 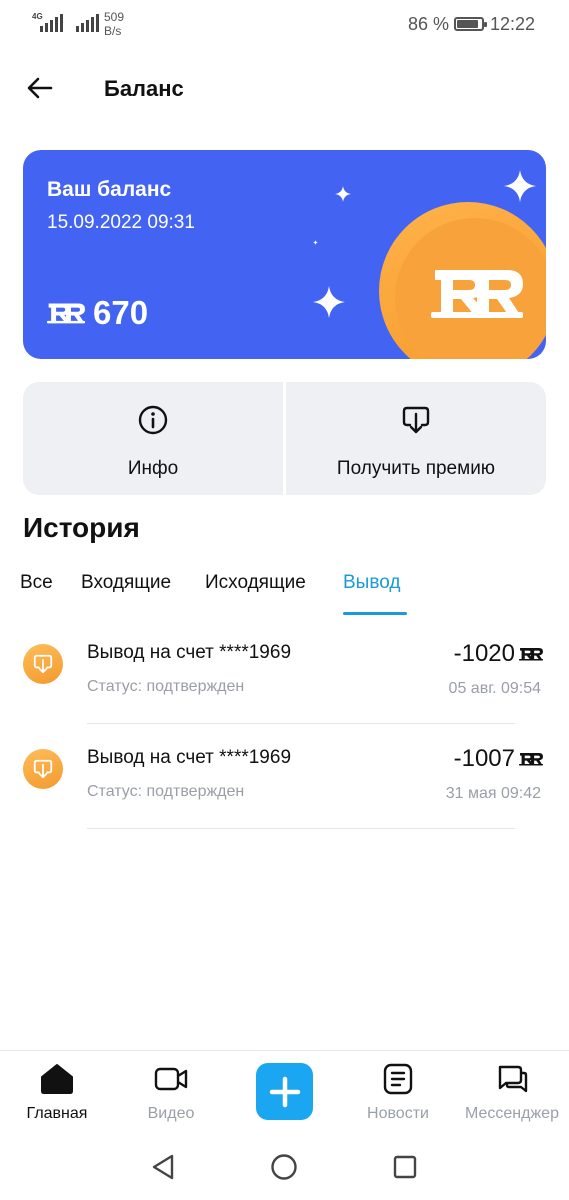 I want to click on battery-percent: 86 %, so click(x=429, y=24).